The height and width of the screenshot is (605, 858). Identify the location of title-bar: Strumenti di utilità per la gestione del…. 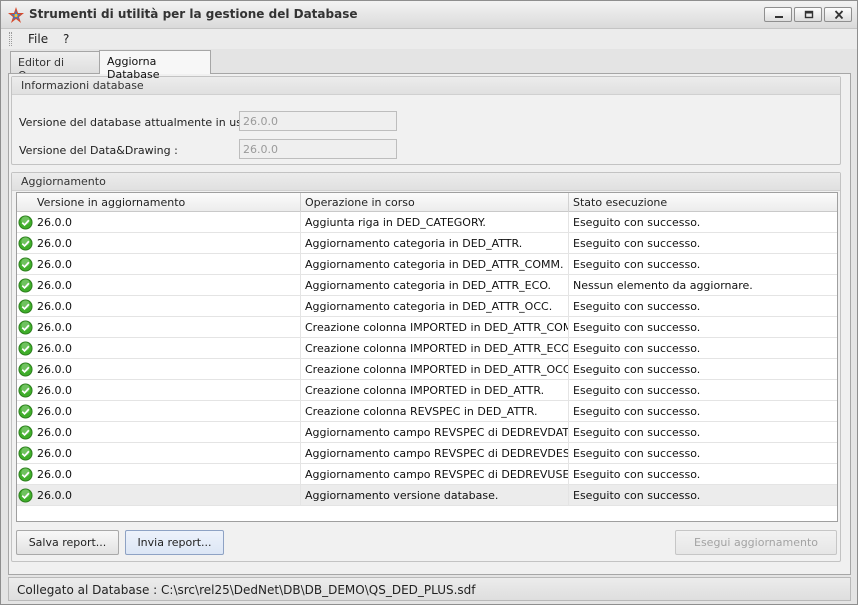
(429, 15).